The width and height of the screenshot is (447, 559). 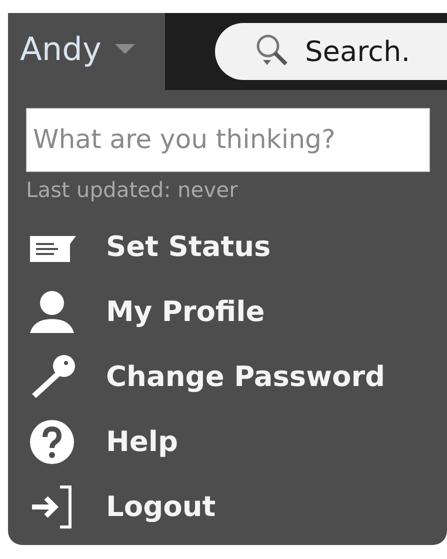 I want to click on caret-icon, so click(x=125, y=49).